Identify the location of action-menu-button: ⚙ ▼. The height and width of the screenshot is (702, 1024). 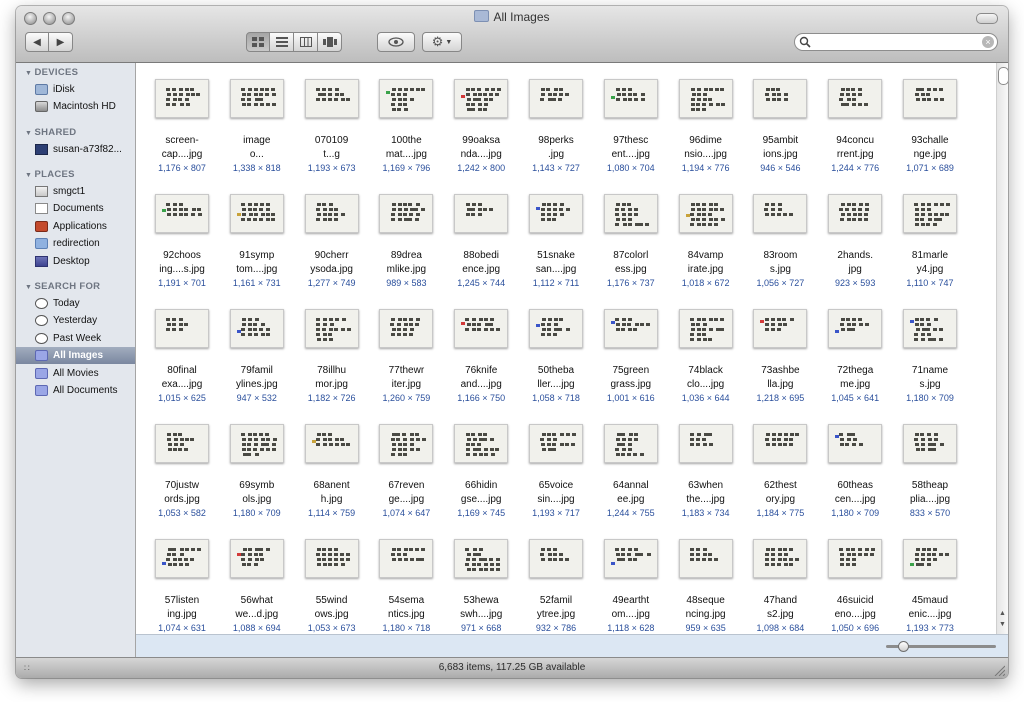
(442, 42).